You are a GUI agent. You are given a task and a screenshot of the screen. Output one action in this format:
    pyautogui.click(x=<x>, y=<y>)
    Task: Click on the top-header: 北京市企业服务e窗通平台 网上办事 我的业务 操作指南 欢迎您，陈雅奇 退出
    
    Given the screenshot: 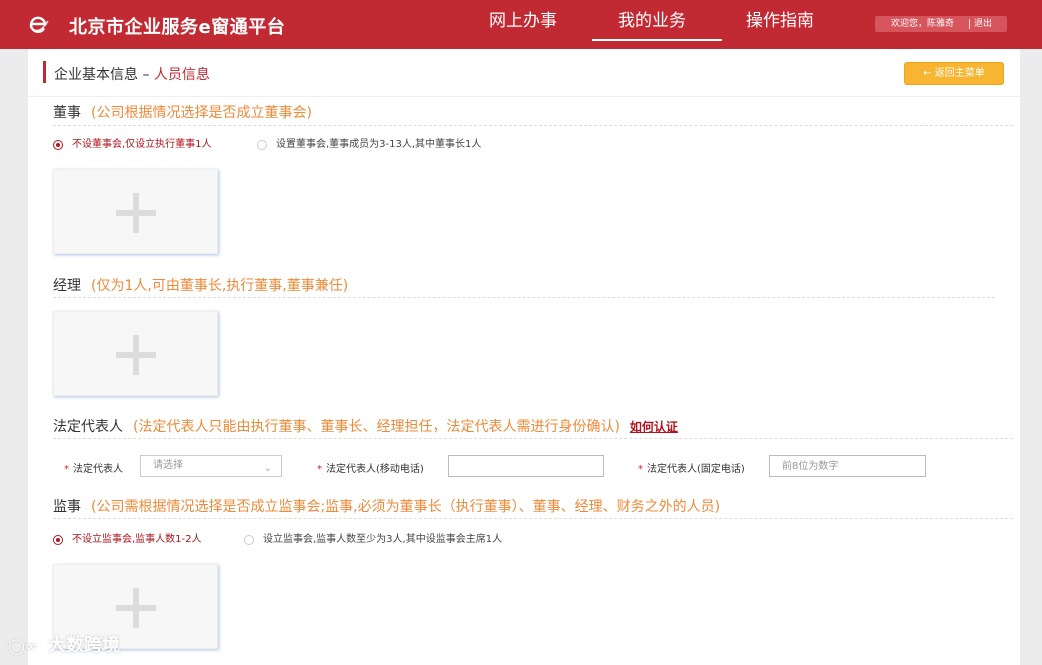 What is the action you would take?
    pyautogui.click(x=521, y=24)
    